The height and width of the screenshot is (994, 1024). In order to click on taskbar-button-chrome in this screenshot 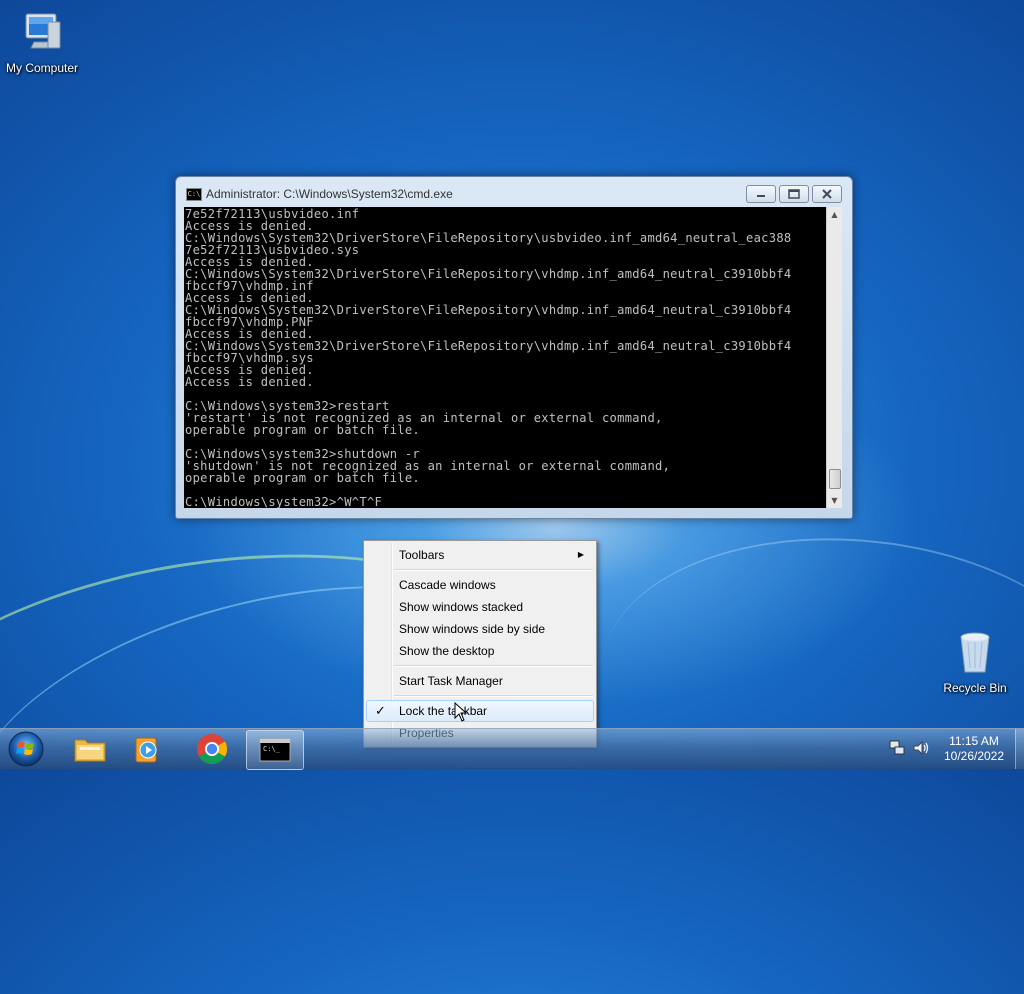, I will do `click(212, 749)`.